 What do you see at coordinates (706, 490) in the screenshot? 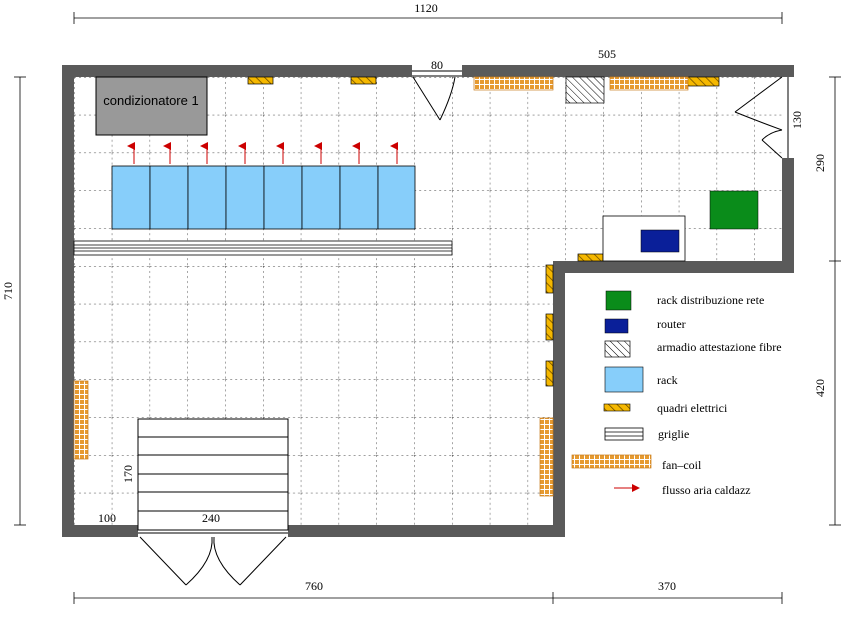
I see `legend-label-flusso: flusso aria caldazz` at bounding box center [706, 490].